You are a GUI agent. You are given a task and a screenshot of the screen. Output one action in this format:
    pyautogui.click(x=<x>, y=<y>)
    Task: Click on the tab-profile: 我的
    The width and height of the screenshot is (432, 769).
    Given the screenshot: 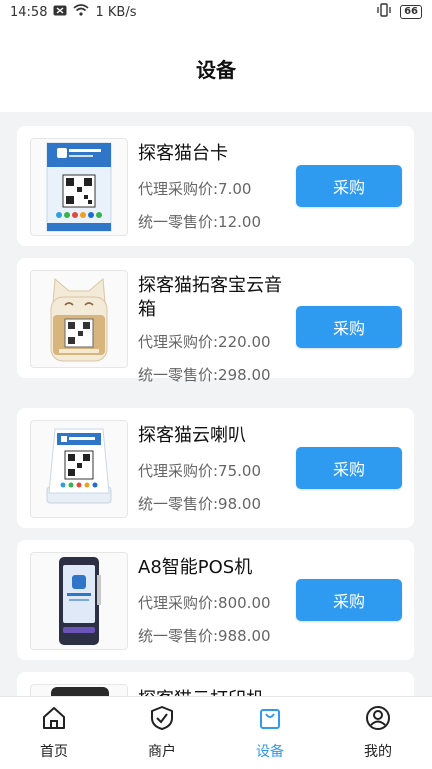 What is the action you would take?
    pyautogui.click(x=378, y=733)
    